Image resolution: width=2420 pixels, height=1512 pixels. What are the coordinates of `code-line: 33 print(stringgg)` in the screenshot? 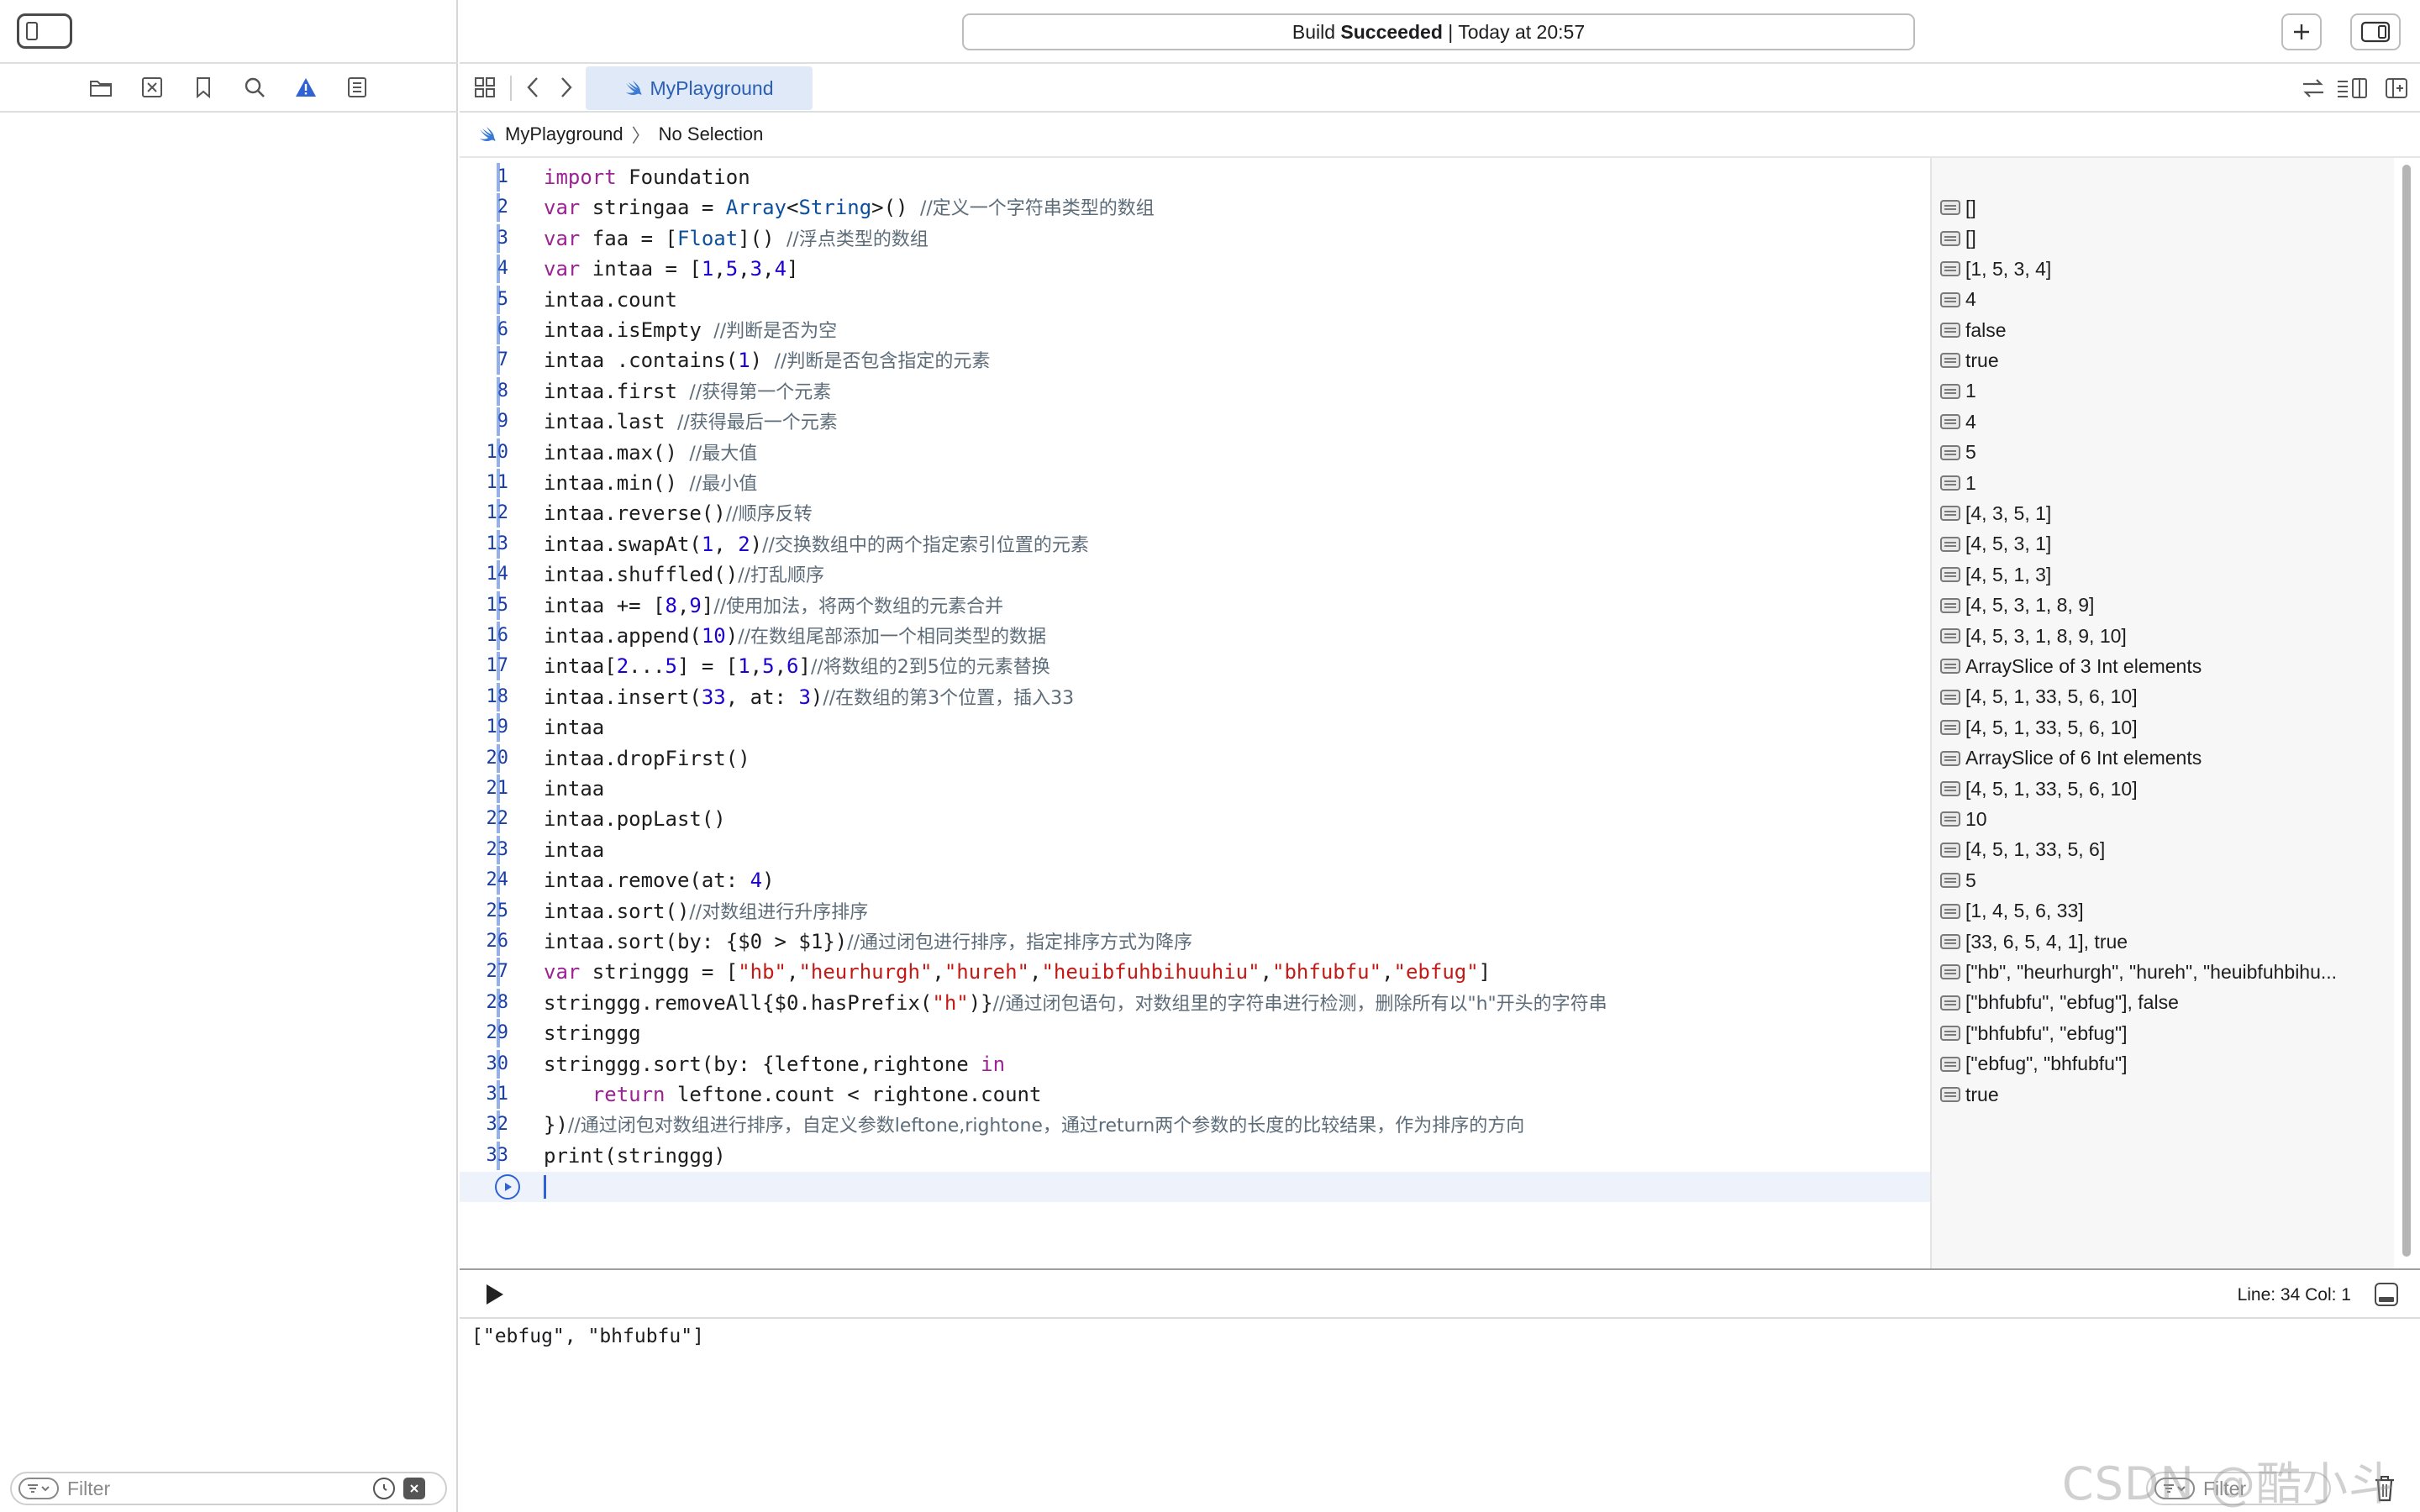 It's located at (1195, 1155).